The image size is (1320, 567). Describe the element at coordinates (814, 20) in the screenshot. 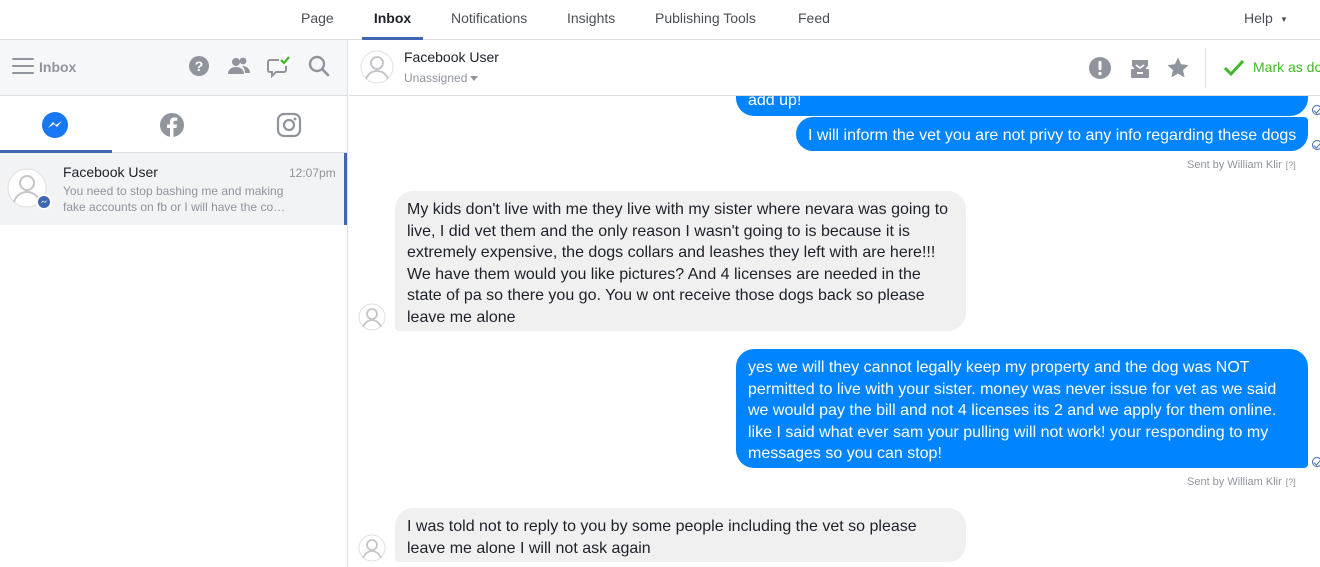

I see `tab-feed: Feed` at that location.